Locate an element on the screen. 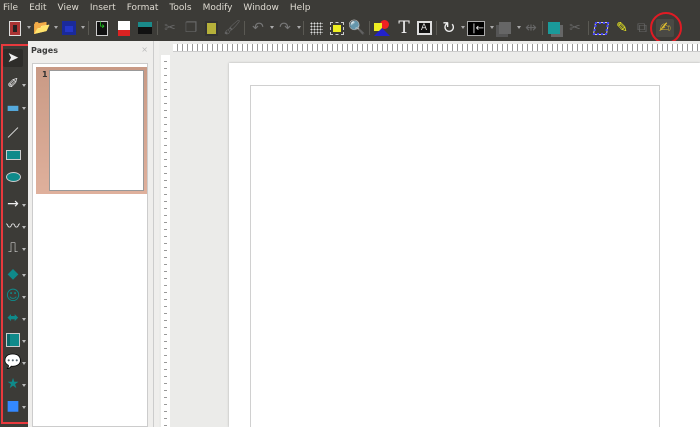 The width and height of the screenshot is (700, 427). menu-insert: Insert is located at coordinates (103, 8).